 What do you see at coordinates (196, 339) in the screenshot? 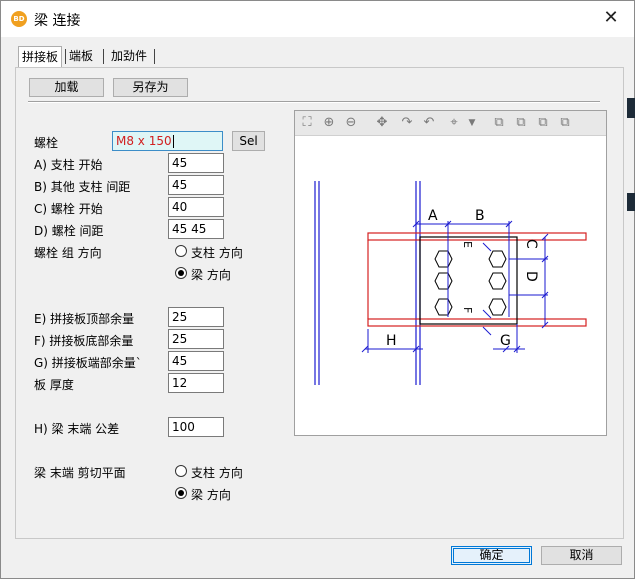
I see `f-input: 25` at bounding box center [196, 339].